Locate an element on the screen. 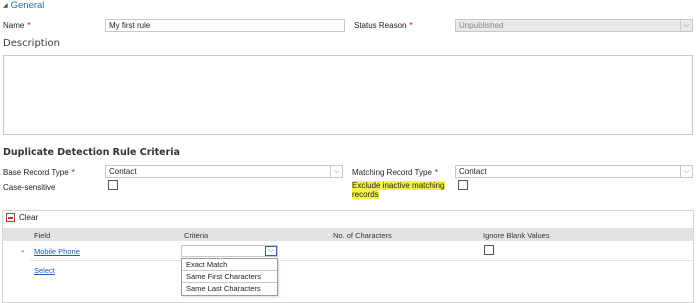  general-section-toggle: ◢ General is located at coordinates (23, 5).